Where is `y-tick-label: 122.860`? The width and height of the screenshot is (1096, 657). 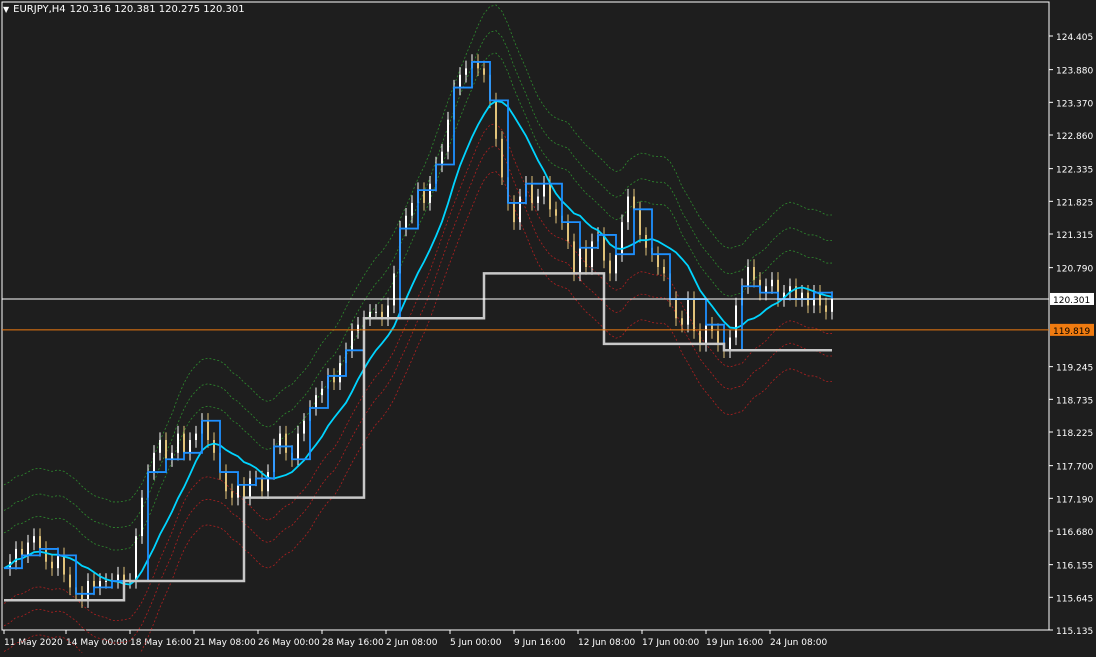 y-tick-label: 122.860 is located at coordinates (1074, 137).